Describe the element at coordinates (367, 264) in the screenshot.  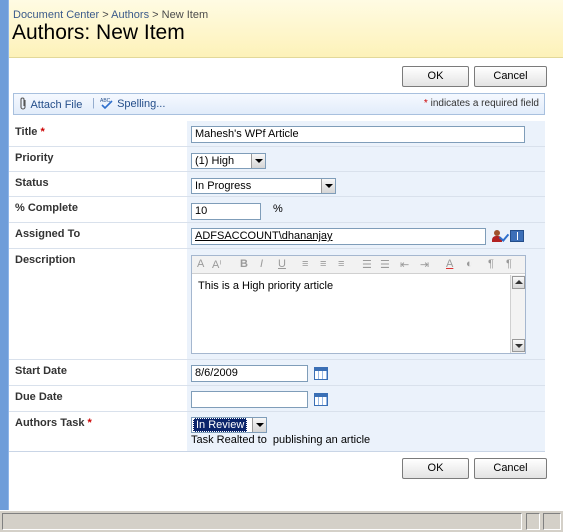
I see `numbered-list-icon: ☰` at that location.